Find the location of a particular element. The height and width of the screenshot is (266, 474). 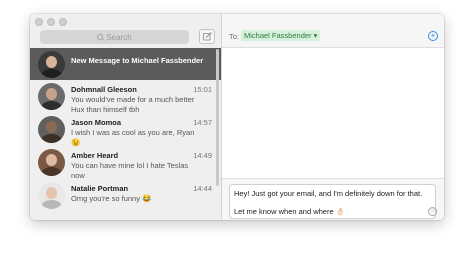

conversation-time: 15:01 is located at coordinates (202, 89).